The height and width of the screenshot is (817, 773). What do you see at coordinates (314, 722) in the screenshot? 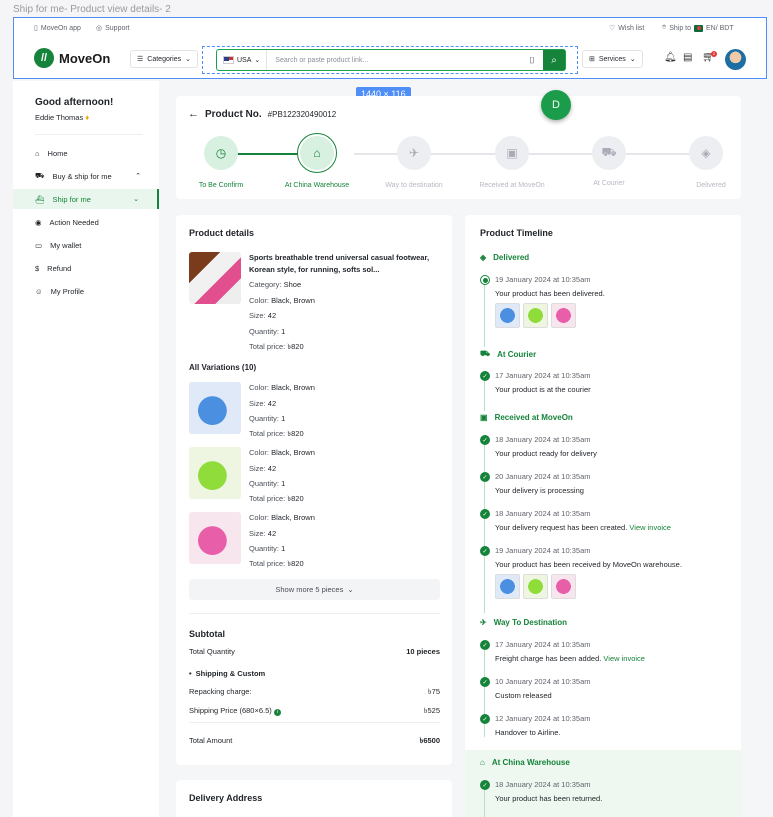
I see `divider` at bounding box center [314, 722].